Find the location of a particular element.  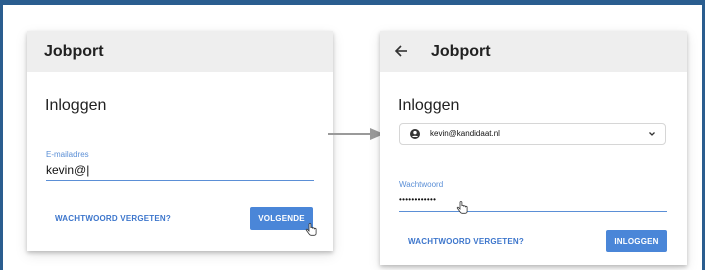

next-button: VOLGENDE is located at coordinates (281, 218).